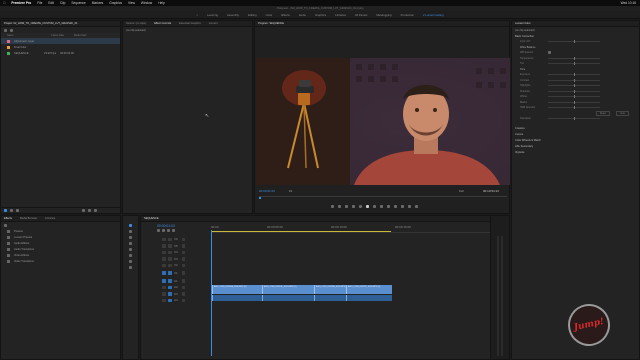  Describe the element at coordinates (395, 206) in the screenshot. I see `extract-icon` at that location.